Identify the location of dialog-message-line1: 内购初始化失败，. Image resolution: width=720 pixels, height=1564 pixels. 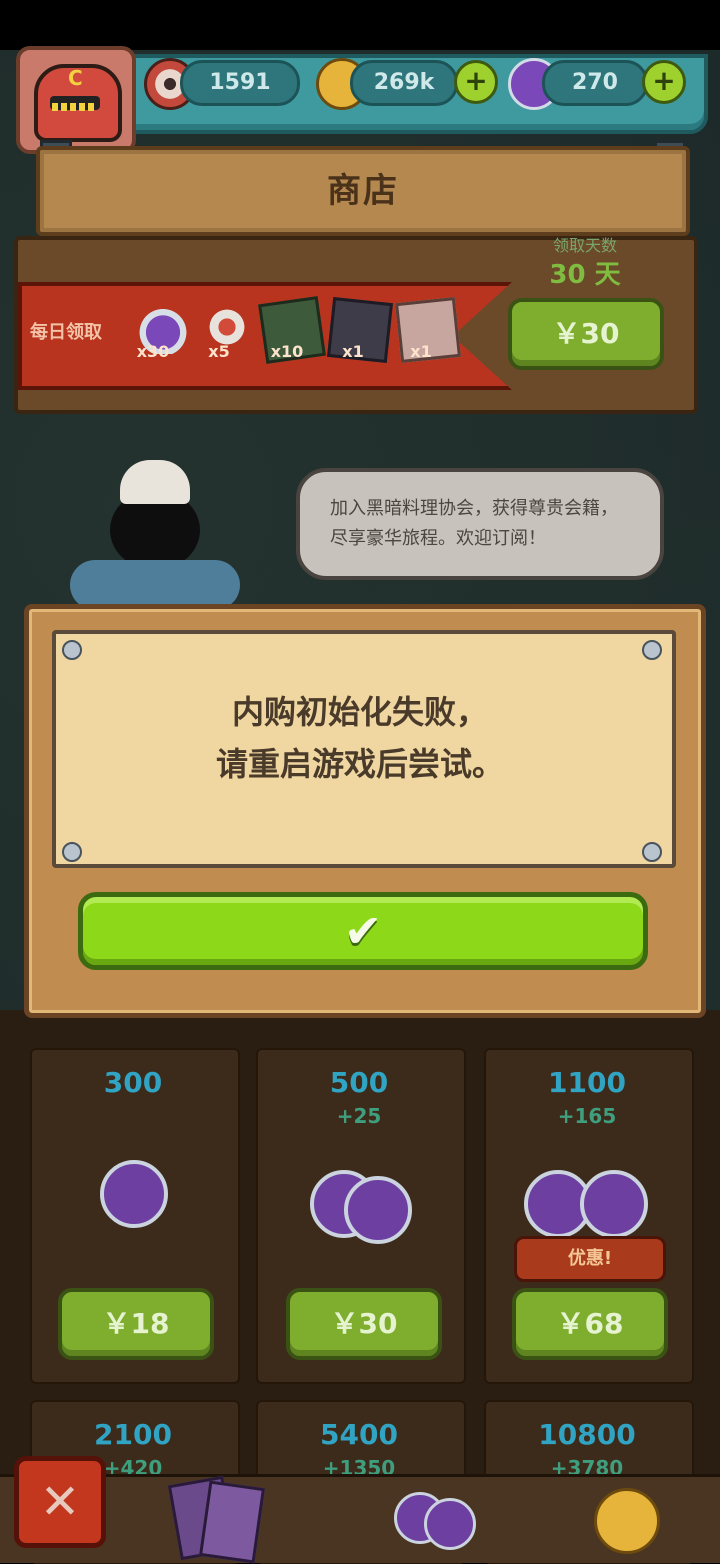
(359, 712).